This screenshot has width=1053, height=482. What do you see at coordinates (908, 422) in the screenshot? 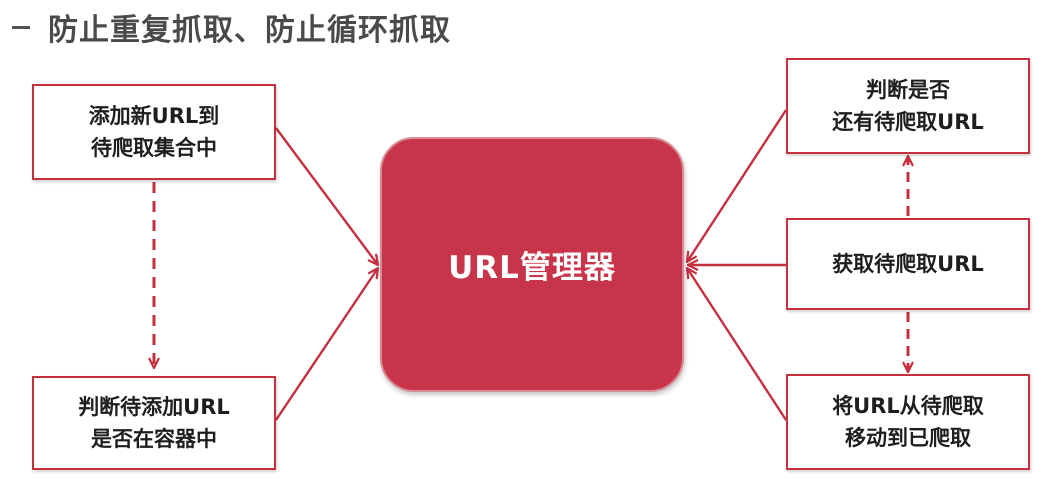
I see `box-move-to-crawled: 将URL从待爬取 移动到已爬取` at bounding box center [908, 422].